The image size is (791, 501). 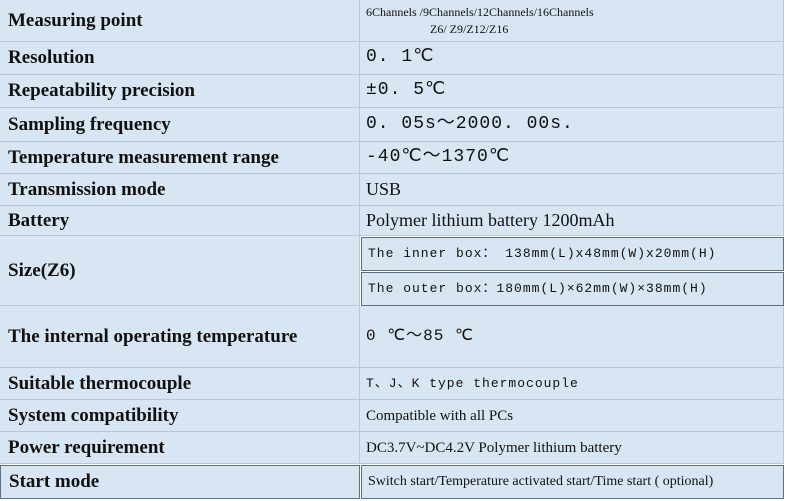 I want to click on label-repeatability-precision: Repeatability precision, so click(x=180, y=91).